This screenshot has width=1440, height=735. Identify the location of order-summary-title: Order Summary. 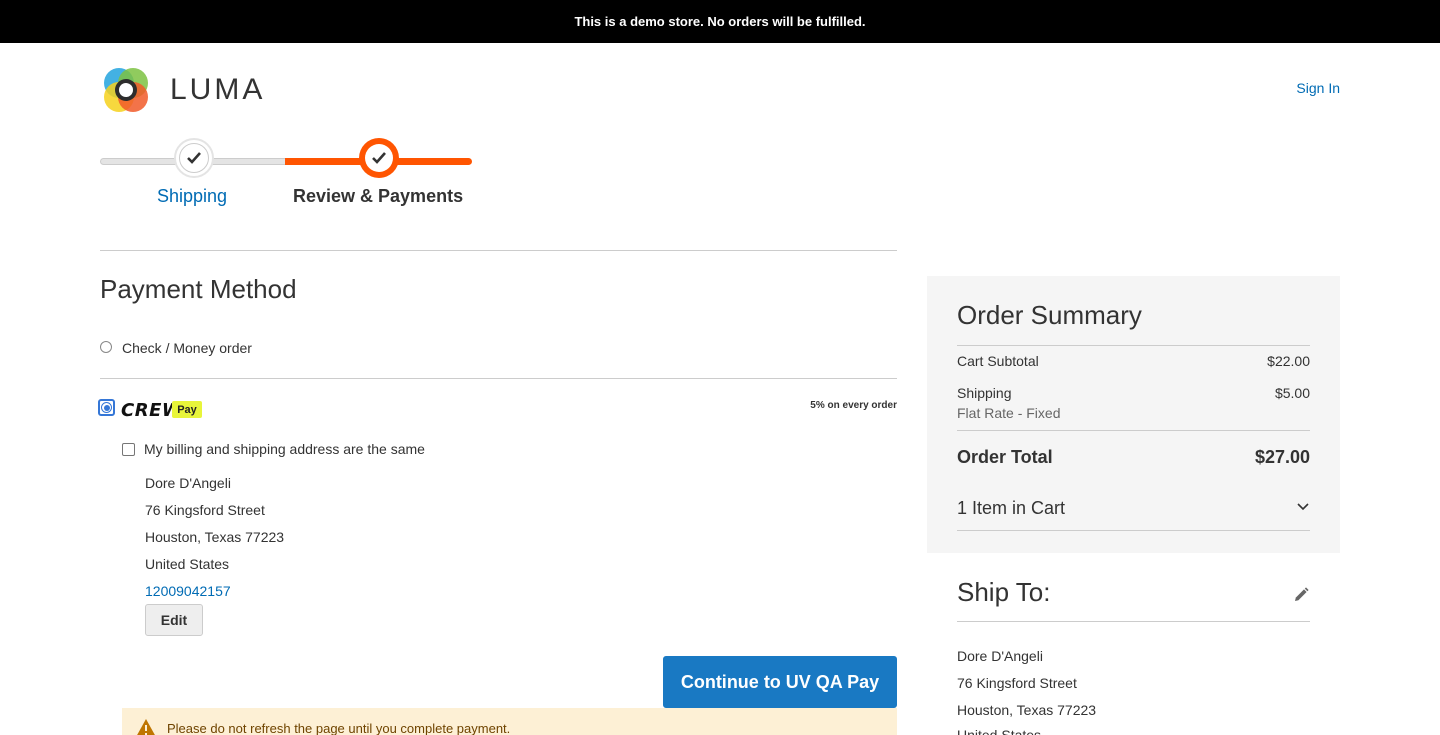
(1049, 315).